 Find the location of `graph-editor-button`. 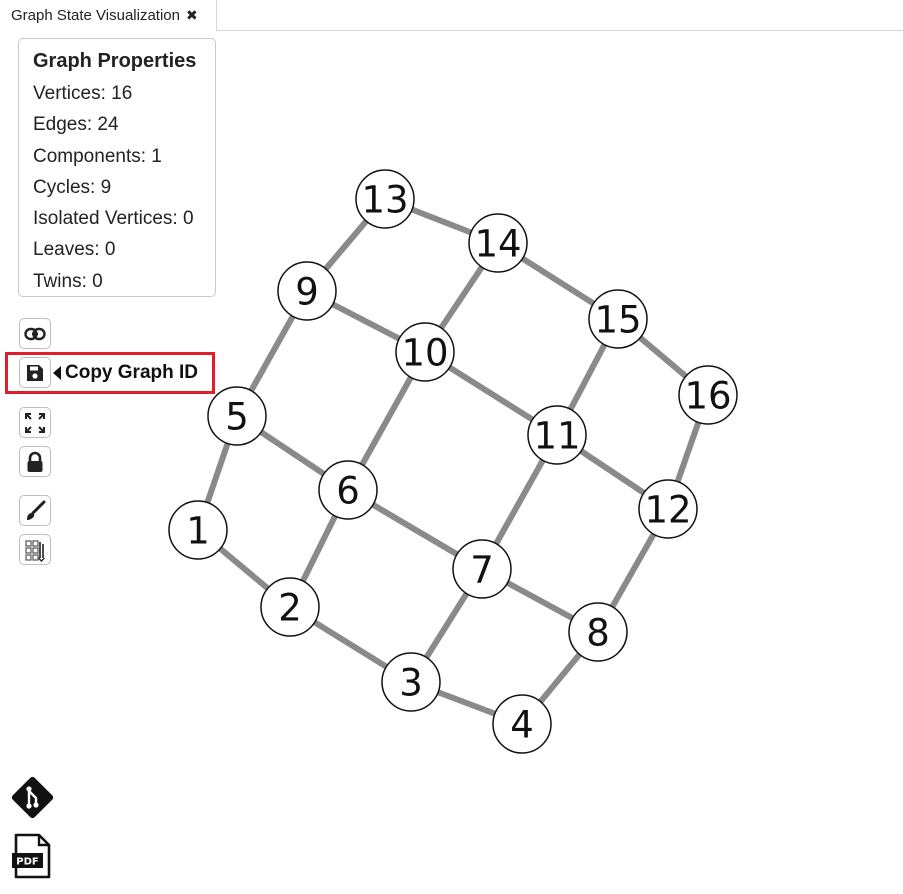

graph-editor-button is located at coordinates (35, 549).